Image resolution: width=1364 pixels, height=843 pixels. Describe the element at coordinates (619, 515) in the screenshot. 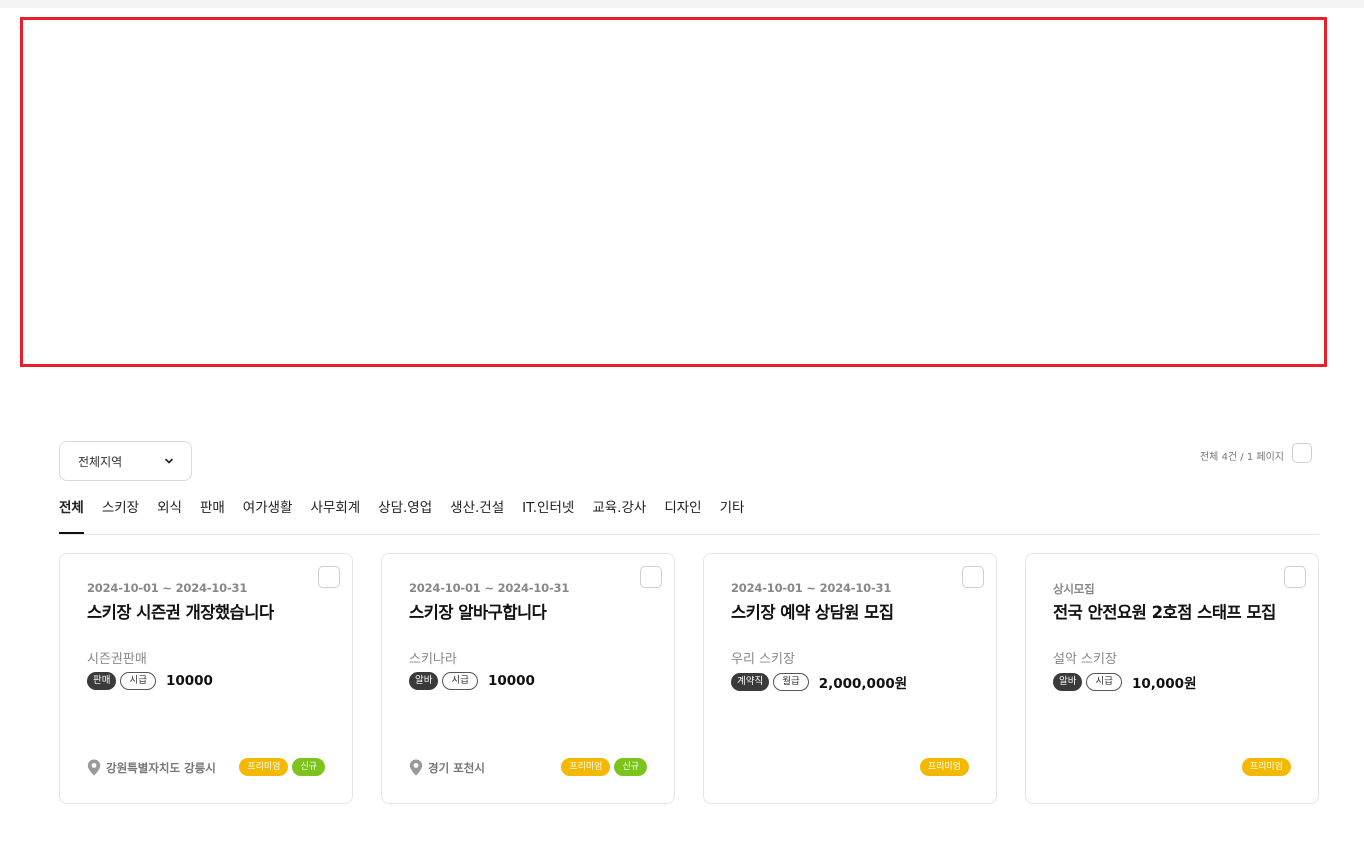

I see `tab-education: 교육.강사` at that location.